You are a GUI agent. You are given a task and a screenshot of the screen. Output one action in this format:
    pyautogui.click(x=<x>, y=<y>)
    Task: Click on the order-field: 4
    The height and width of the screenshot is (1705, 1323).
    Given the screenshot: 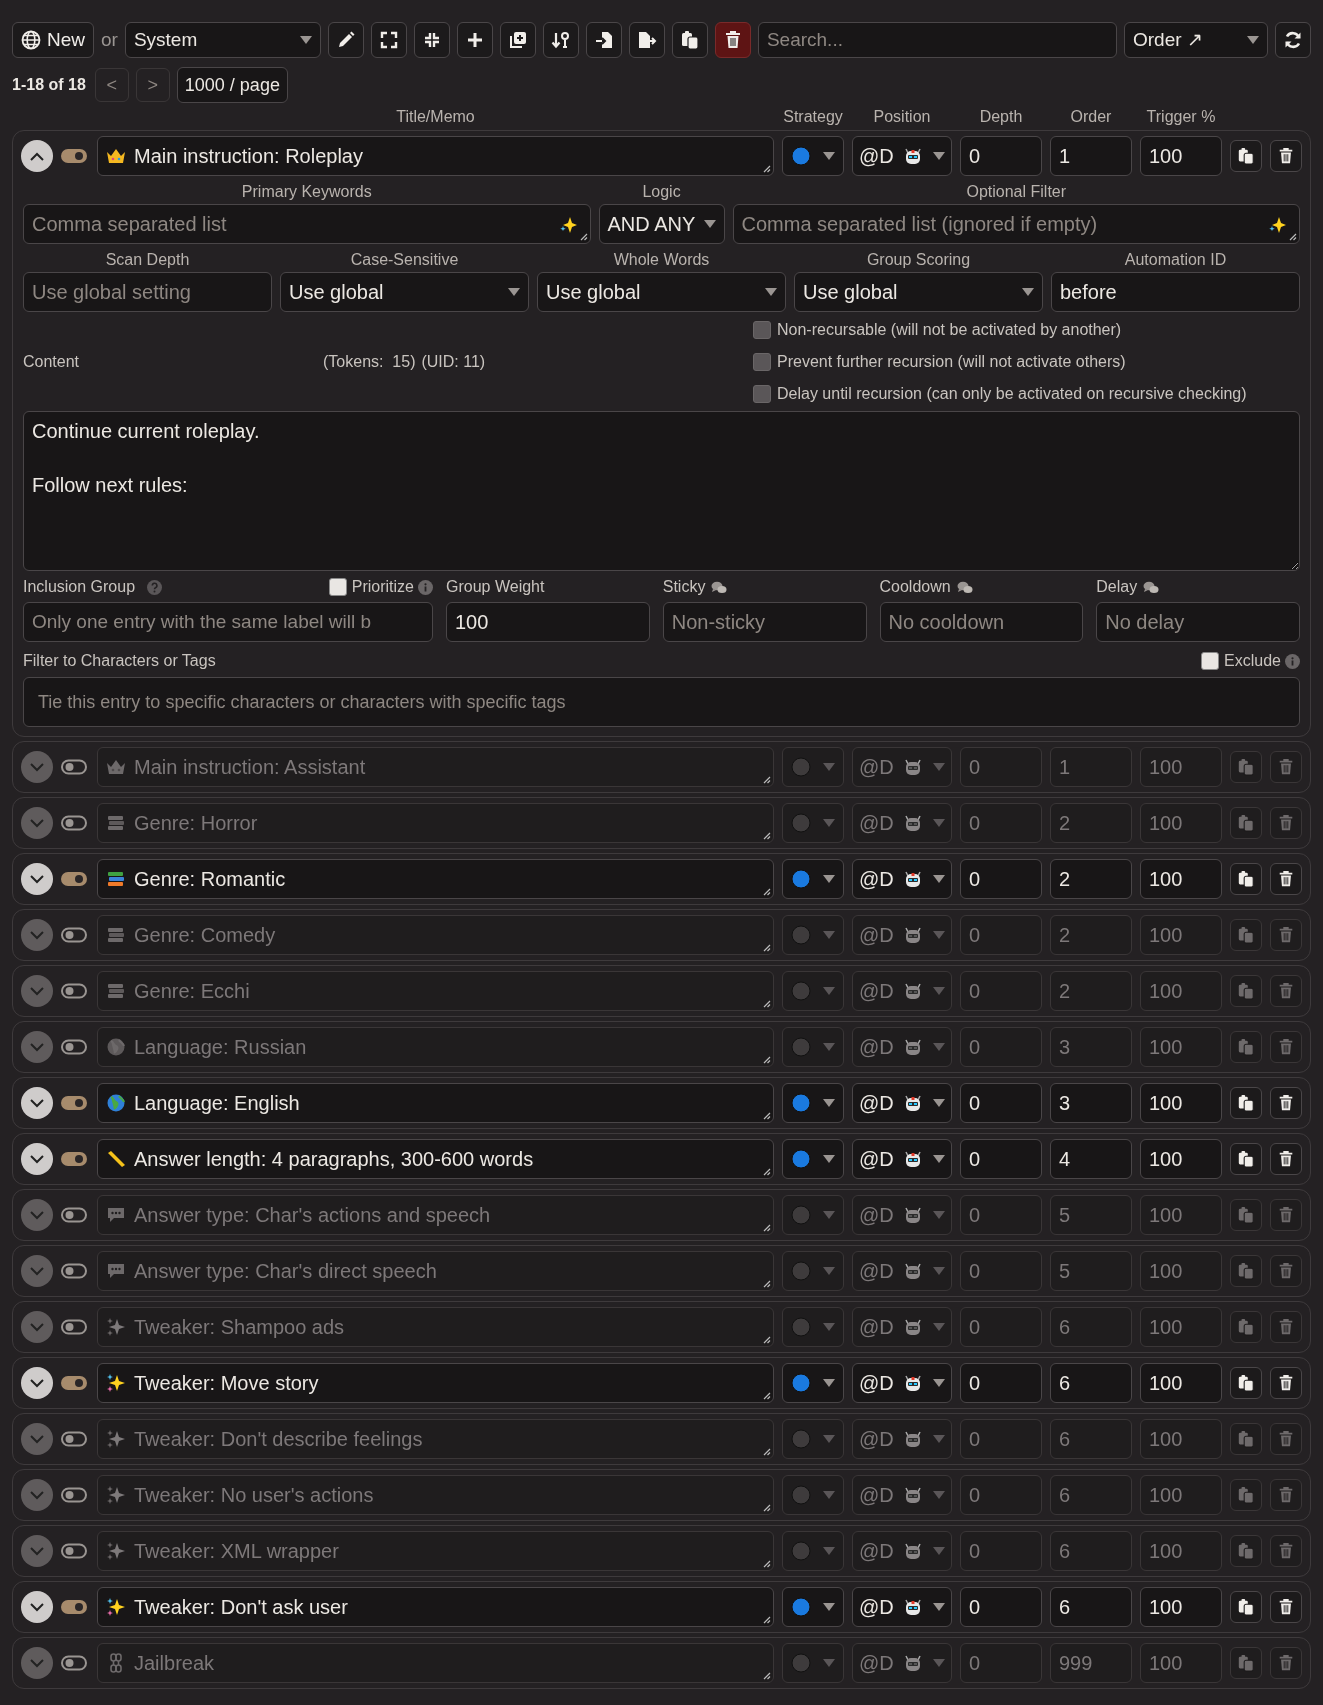 What is the action you would take?
    pyautogui.click(x=1091, y=1159)
    